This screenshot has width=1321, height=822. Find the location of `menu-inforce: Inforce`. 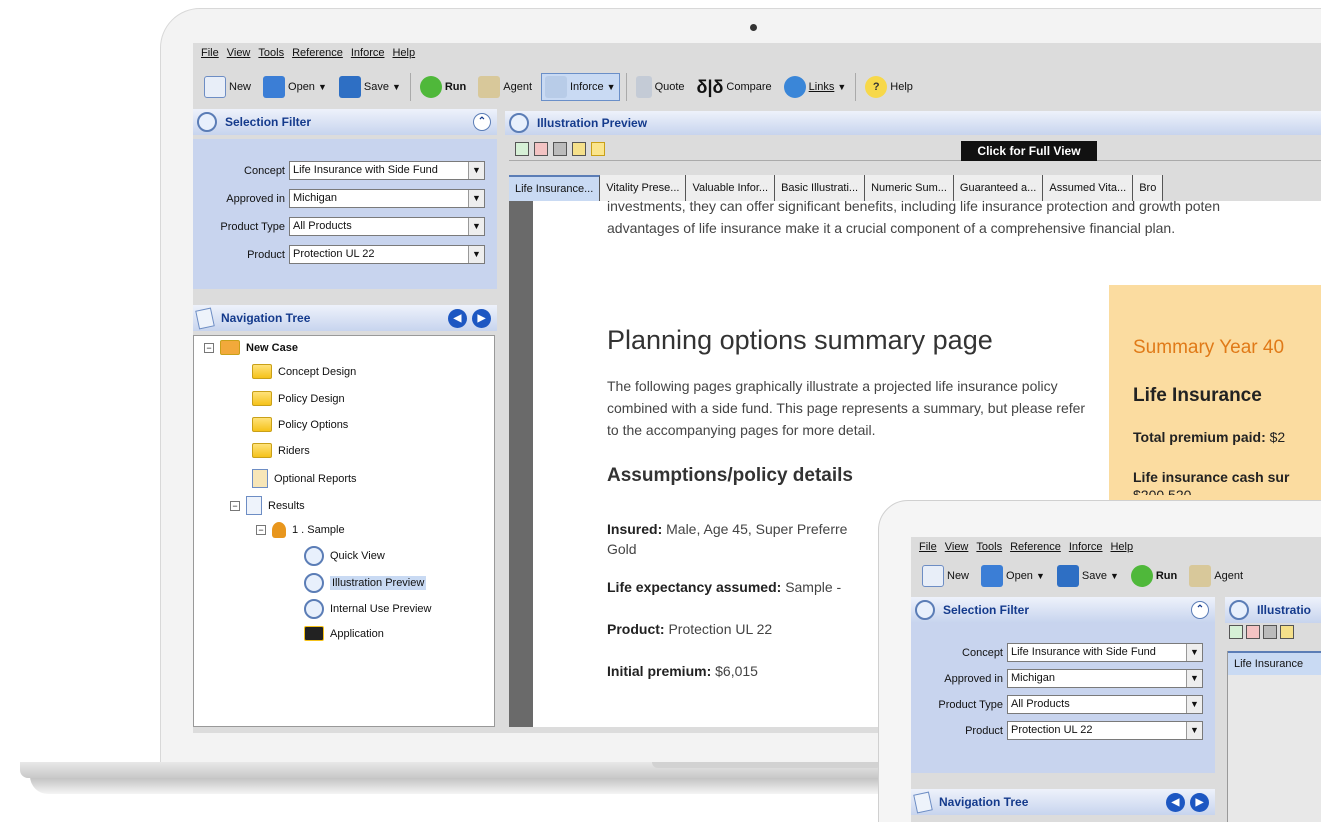

menu-inforce: Inforce is located at coordinates (368, 55).